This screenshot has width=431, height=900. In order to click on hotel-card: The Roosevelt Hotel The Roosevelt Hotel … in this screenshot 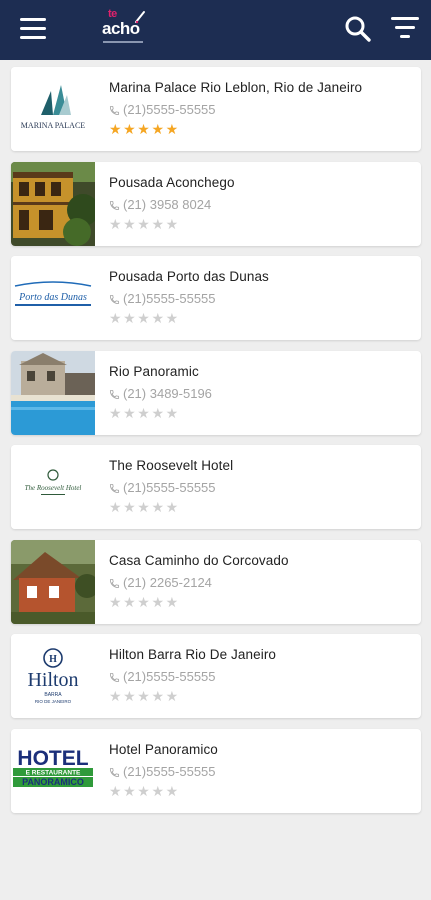, I will do `click(216, 487)`.